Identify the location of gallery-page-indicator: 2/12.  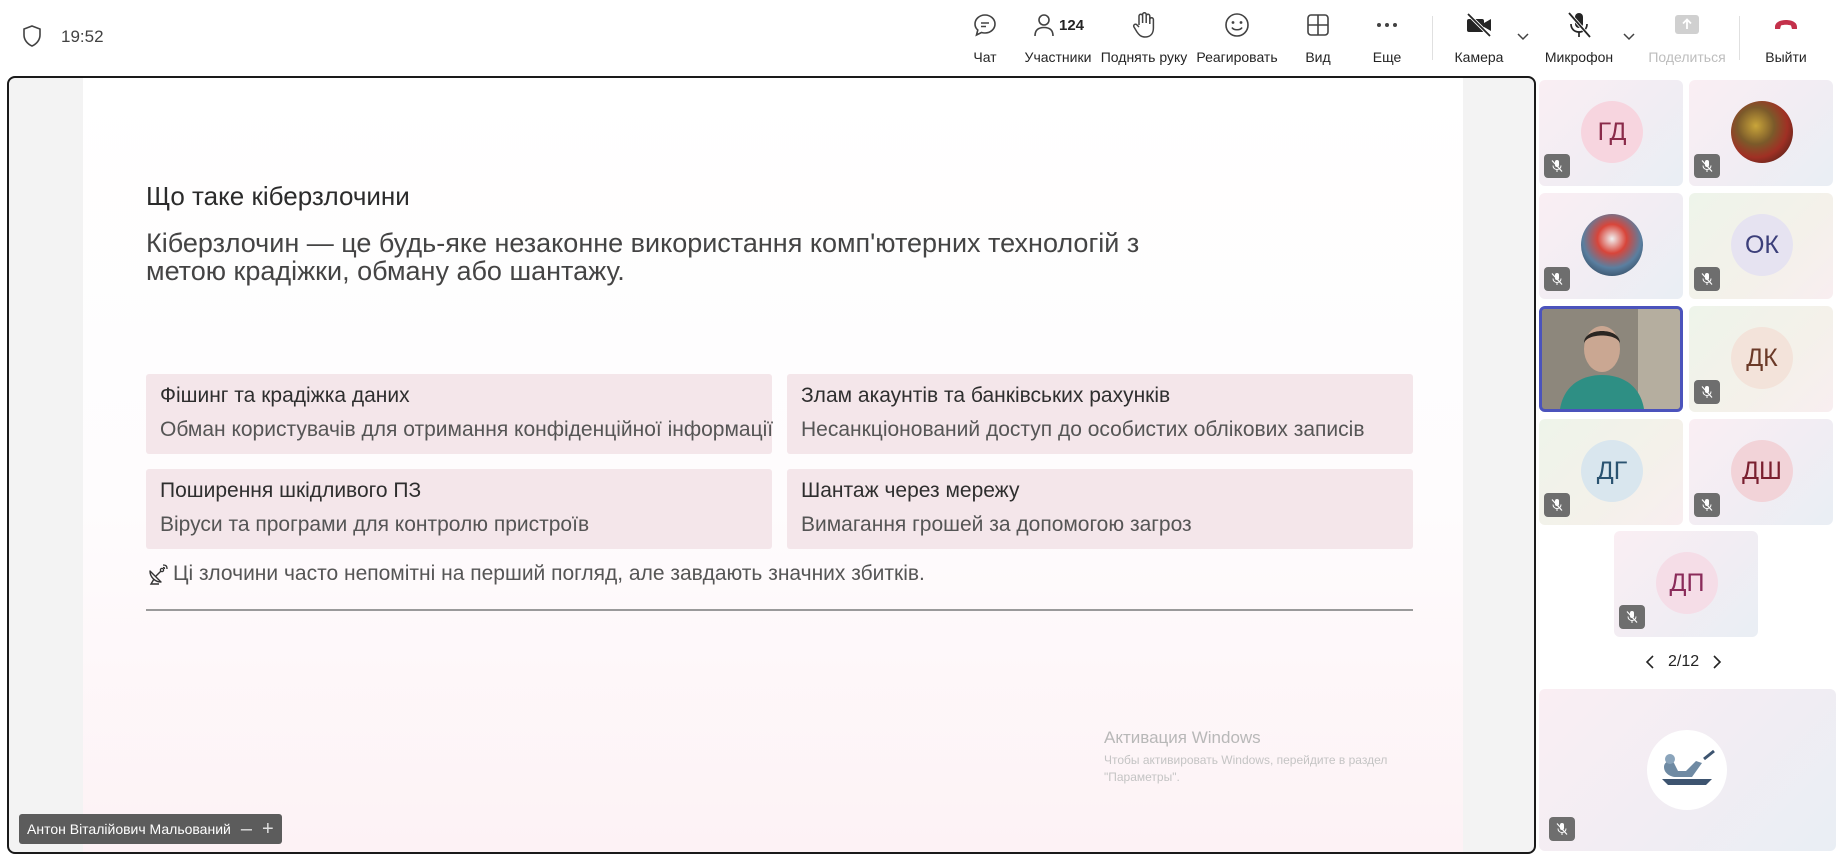
(1684, 661).